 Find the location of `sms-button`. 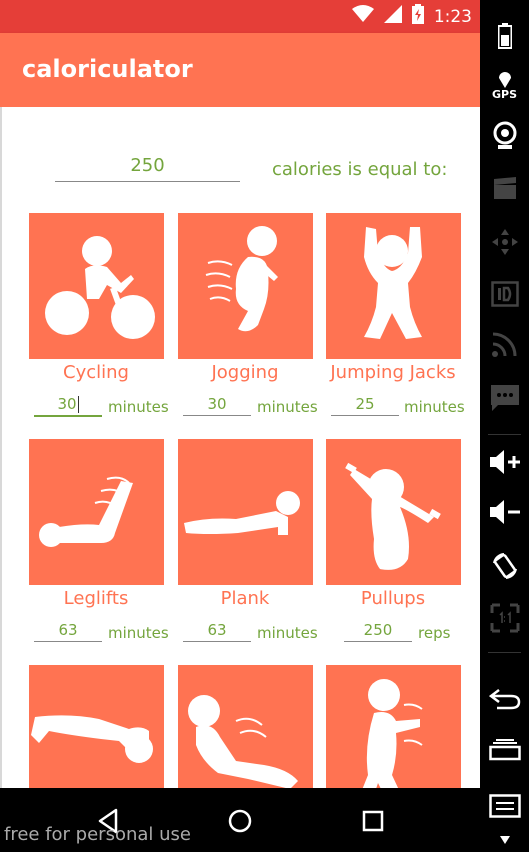

sms-button is located at coordinates (504, 398).